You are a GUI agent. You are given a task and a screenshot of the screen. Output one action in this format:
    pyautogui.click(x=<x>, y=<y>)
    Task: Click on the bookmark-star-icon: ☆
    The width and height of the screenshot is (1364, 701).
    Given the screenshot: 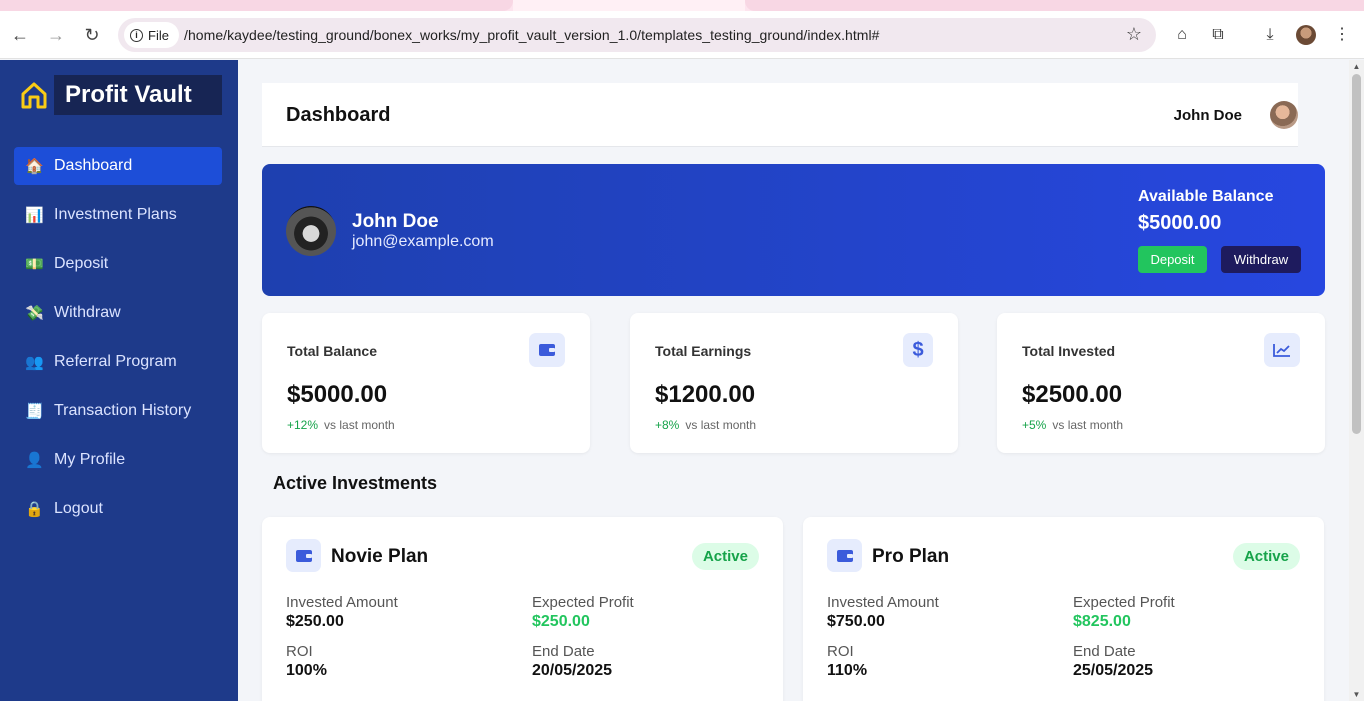 What is the action you would take?
    pyautogui.click(x=1134, y=34)
    